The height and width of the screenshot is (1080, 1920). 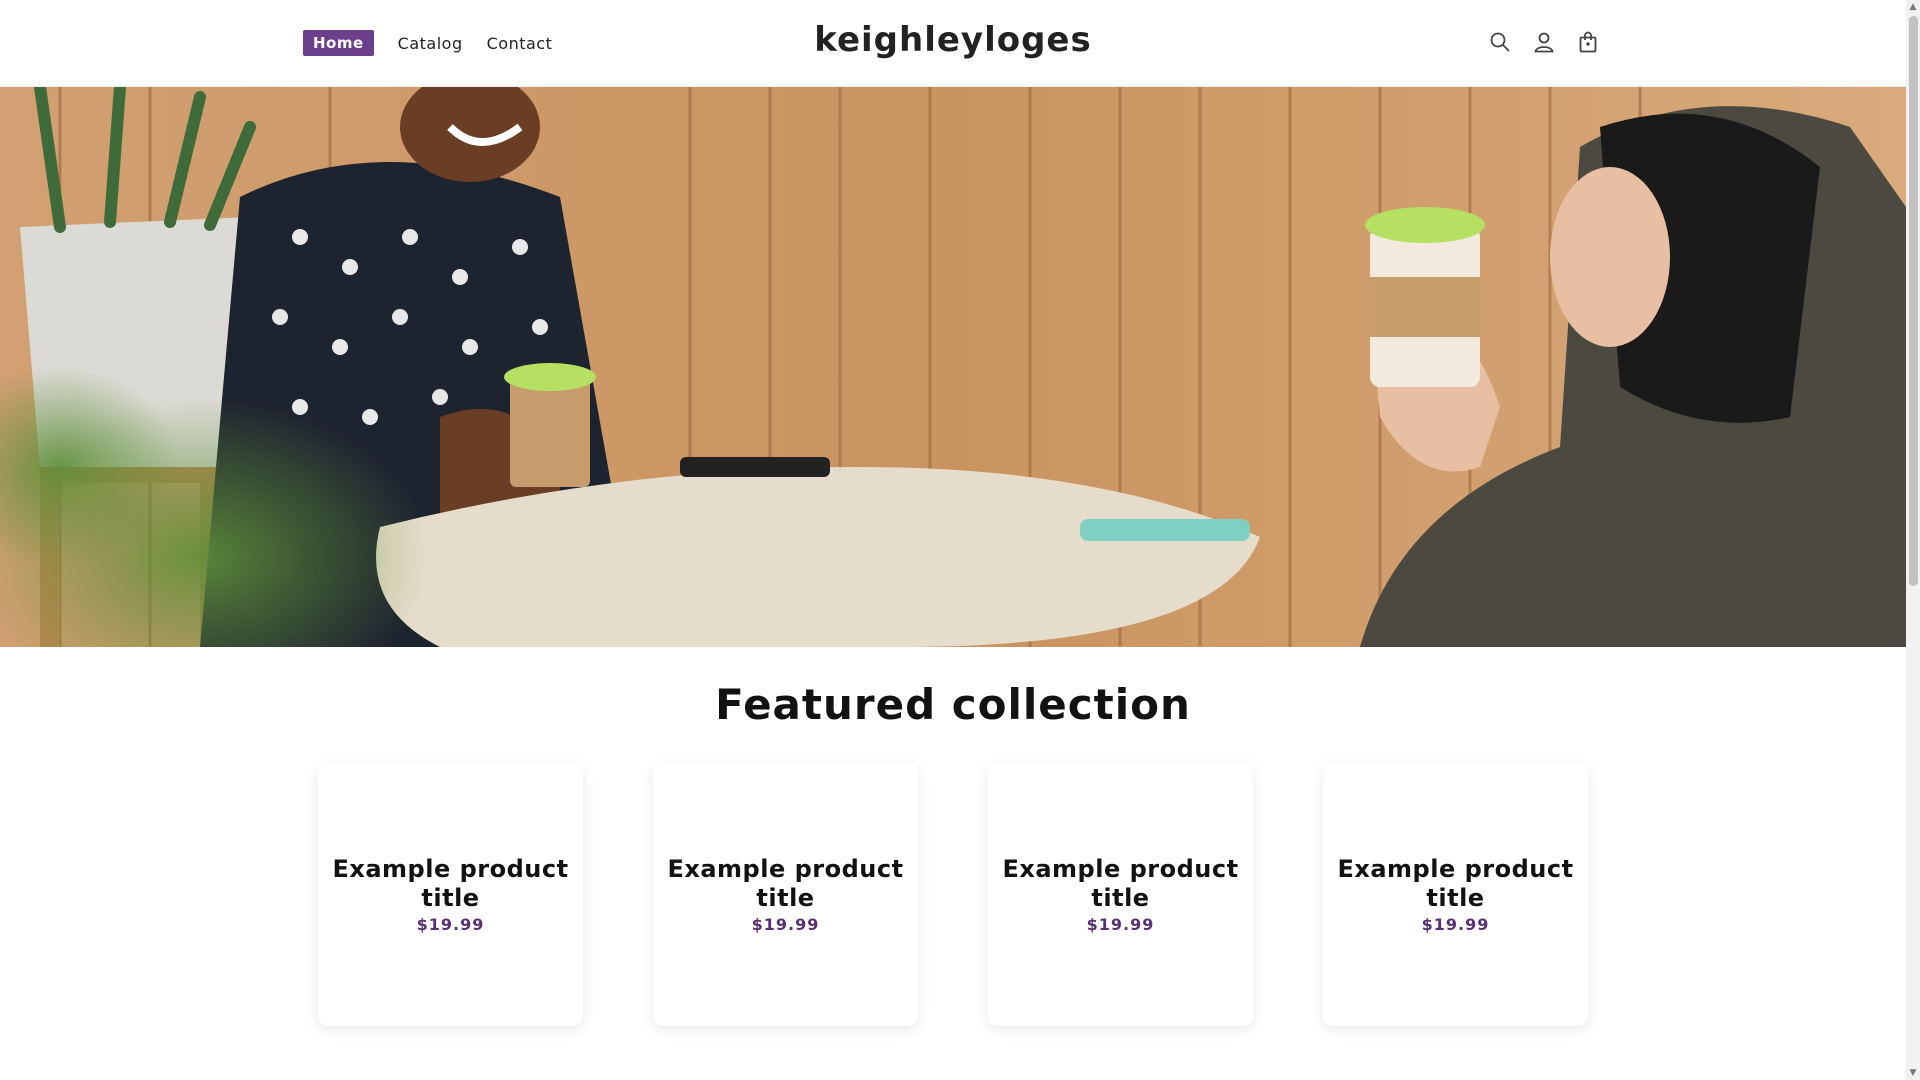 I want to click on scroll-up-arrow-icon: ▲, so click(x=1913, y=7).